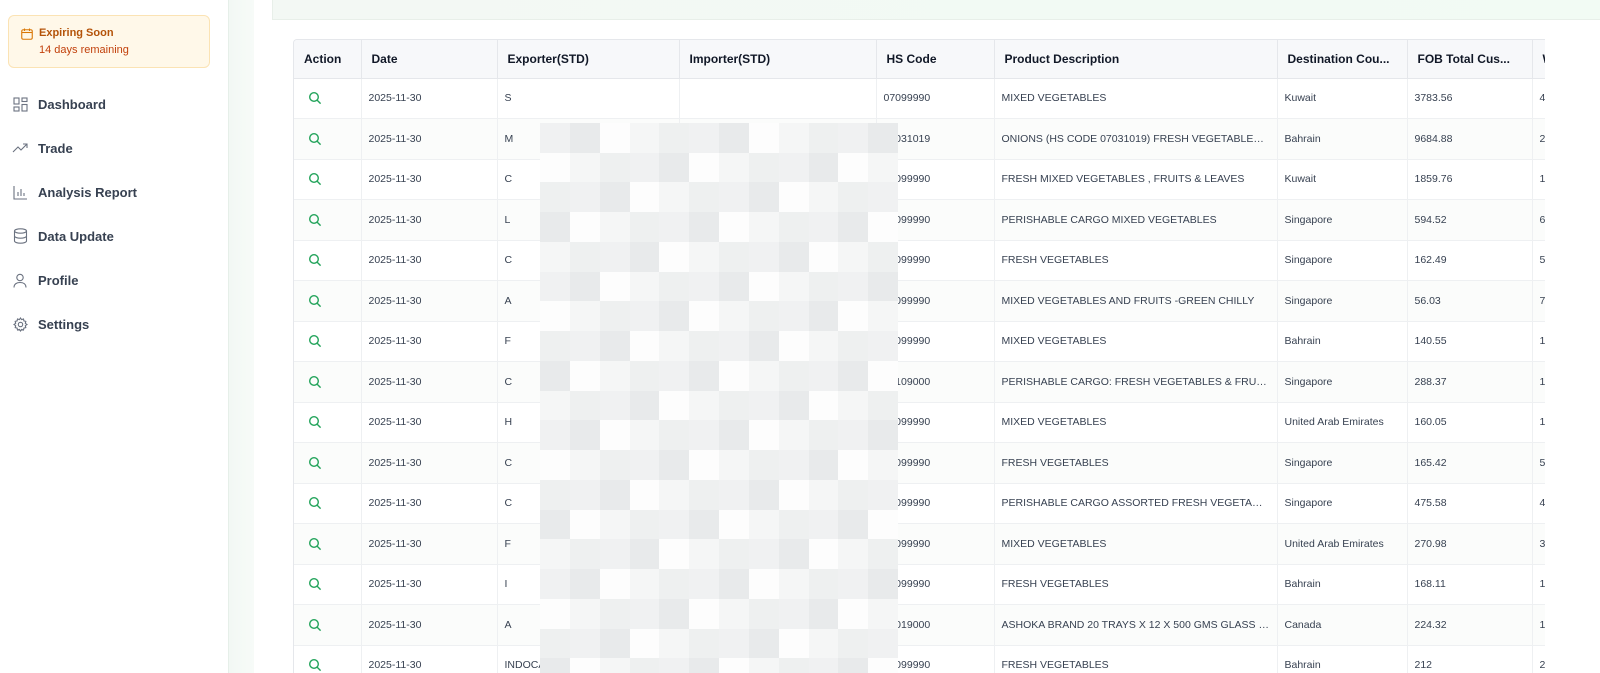 The width and height of the screenshot is (1600, 673). I want to click on cell-destination-country: Singapore, so click(1342, 463).